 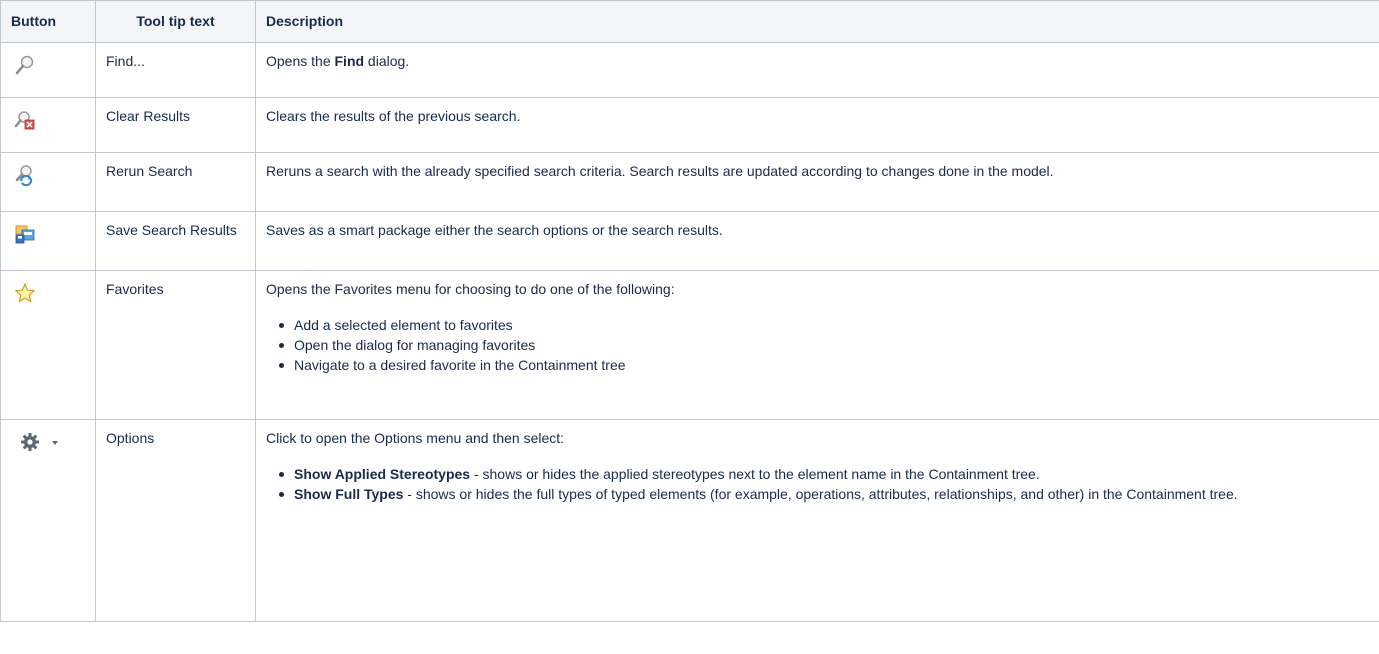 What do you see at coordinates (30, 444) in the screenshot?
I see `options-gear-icon` at bounding box center [30, 444].